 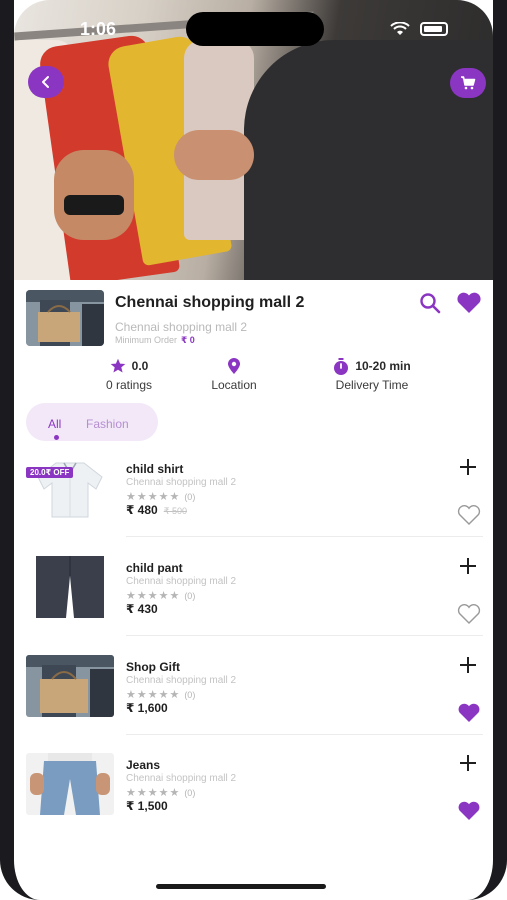 I want to click on min-order-label: Minimum Order, so click(x=146, y=340).